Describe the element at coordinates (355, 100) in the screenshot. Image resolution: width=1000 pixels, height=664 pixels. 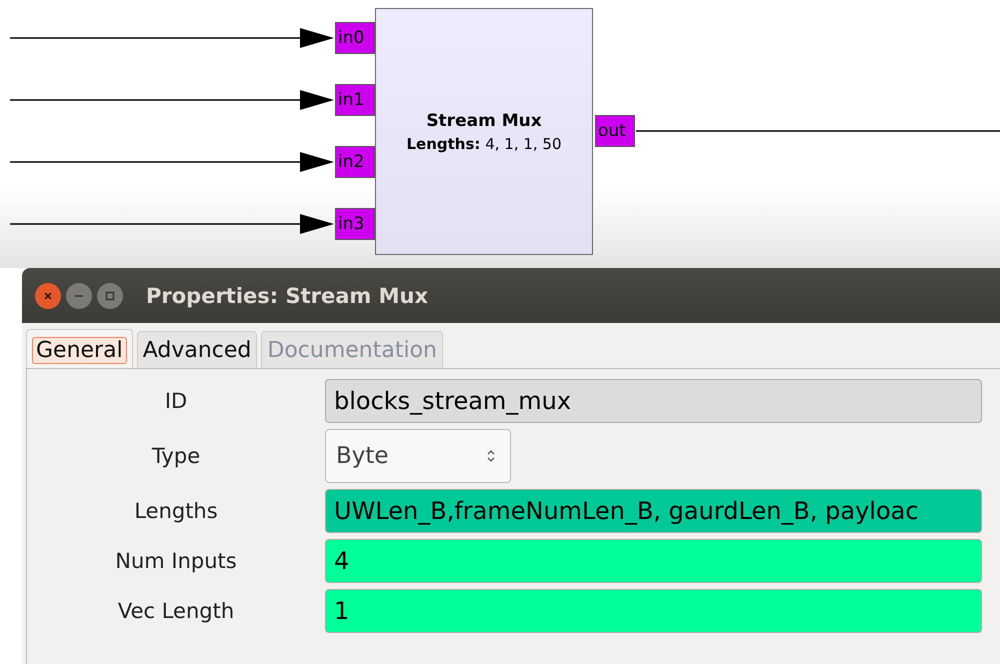
I see `input-port: in1` at that location.